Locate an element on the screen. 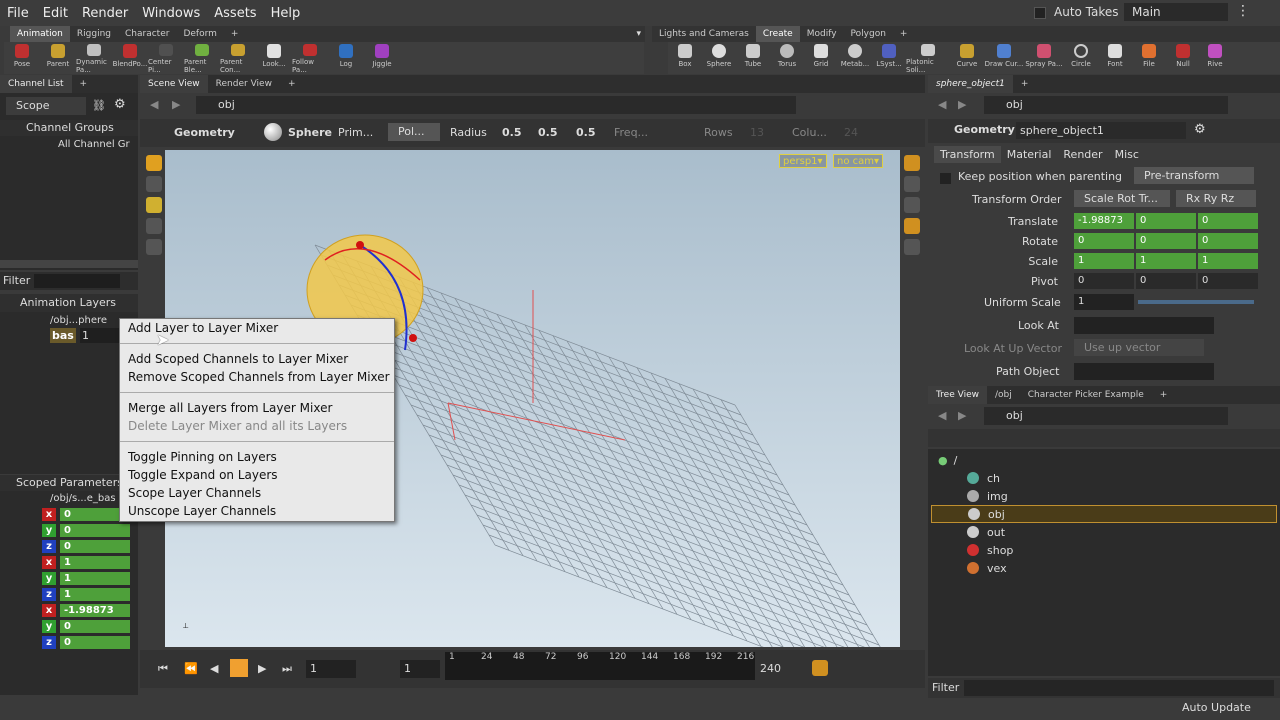 The height and width of the screenshot is (720, 1280). rows-value: 13 is located at coordinates (757, 132).